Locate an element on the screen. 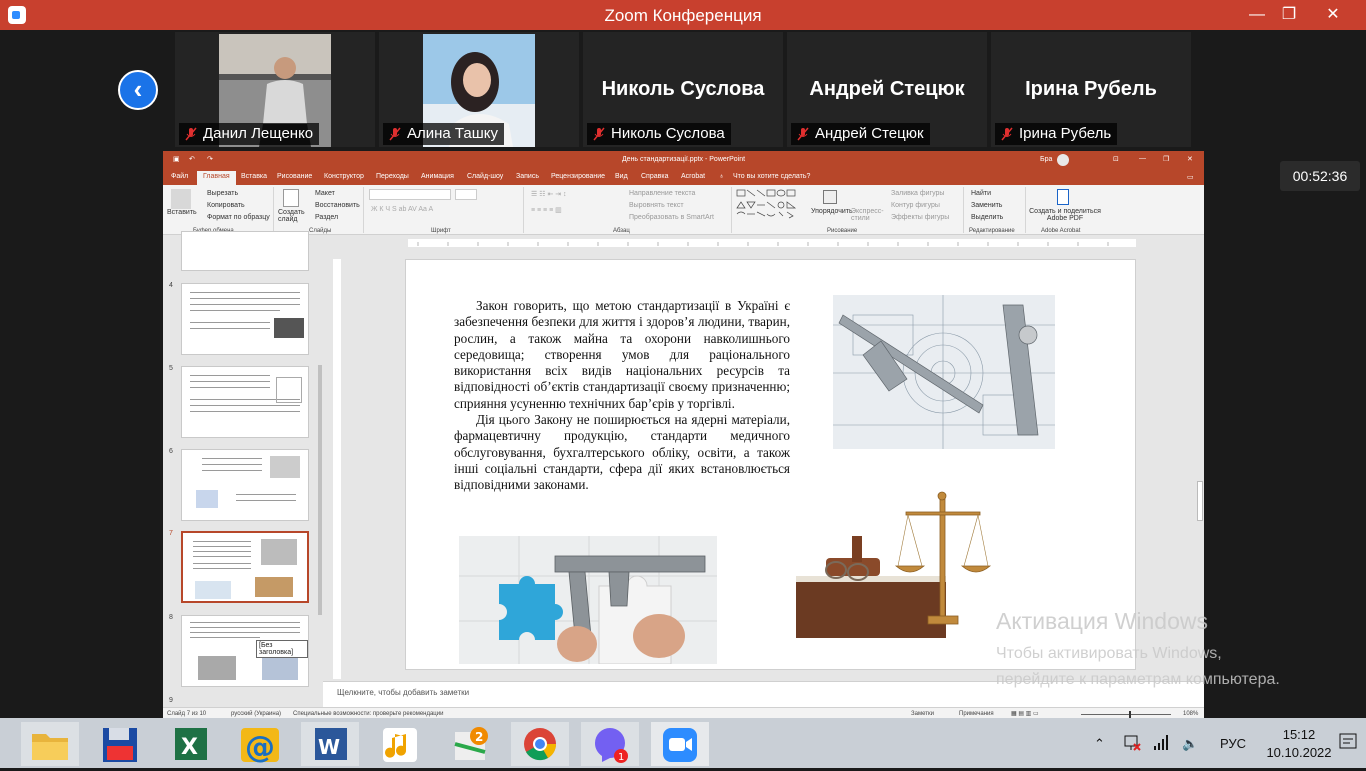 The height and width of the screenshot is (771, 1366). tab-draw: Рисование is located at coordinates (294, 176).